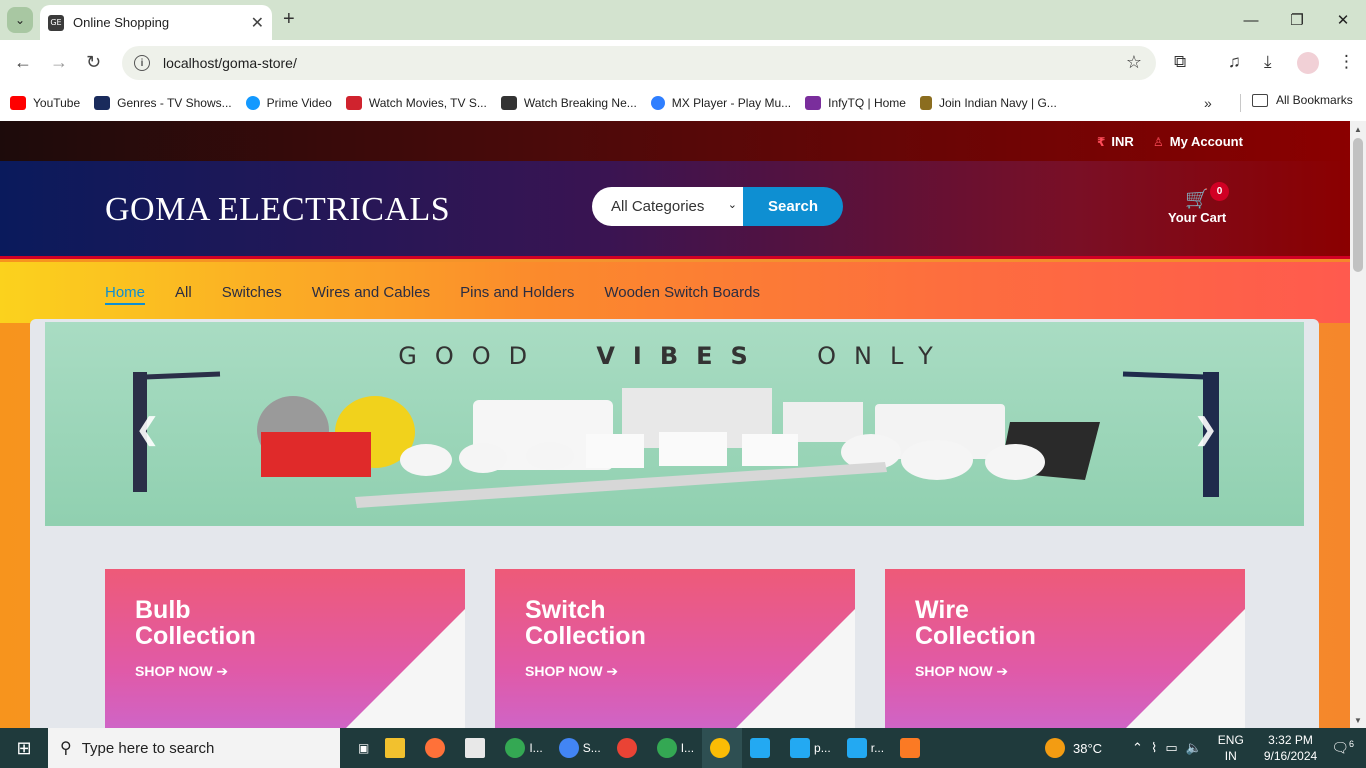 This screenshot has height=768, width=1366. Describe the element at coordinates (682, 294) in the screenshot. I see `nav-wooden-switch-boards: Wooden Switch Boards` at that location.